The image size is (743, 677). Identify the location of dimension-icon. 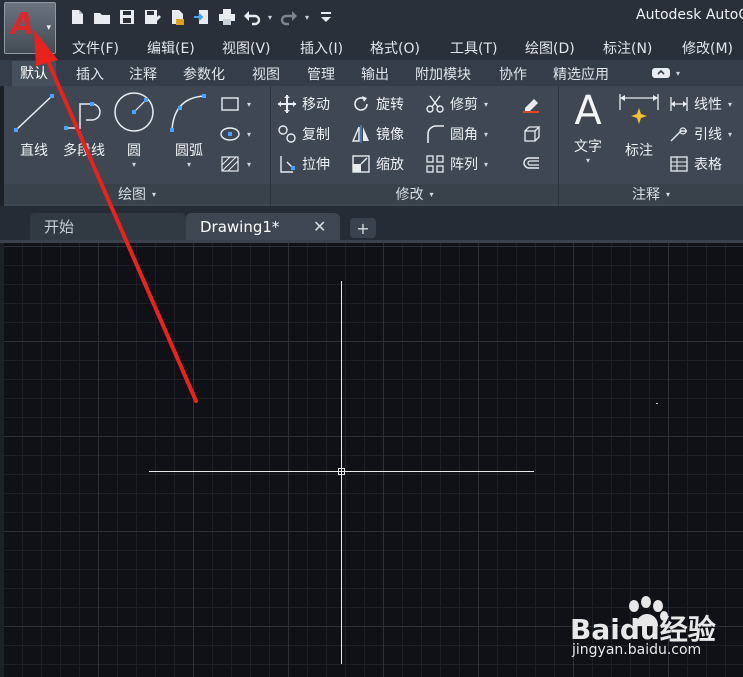
(639, 109).